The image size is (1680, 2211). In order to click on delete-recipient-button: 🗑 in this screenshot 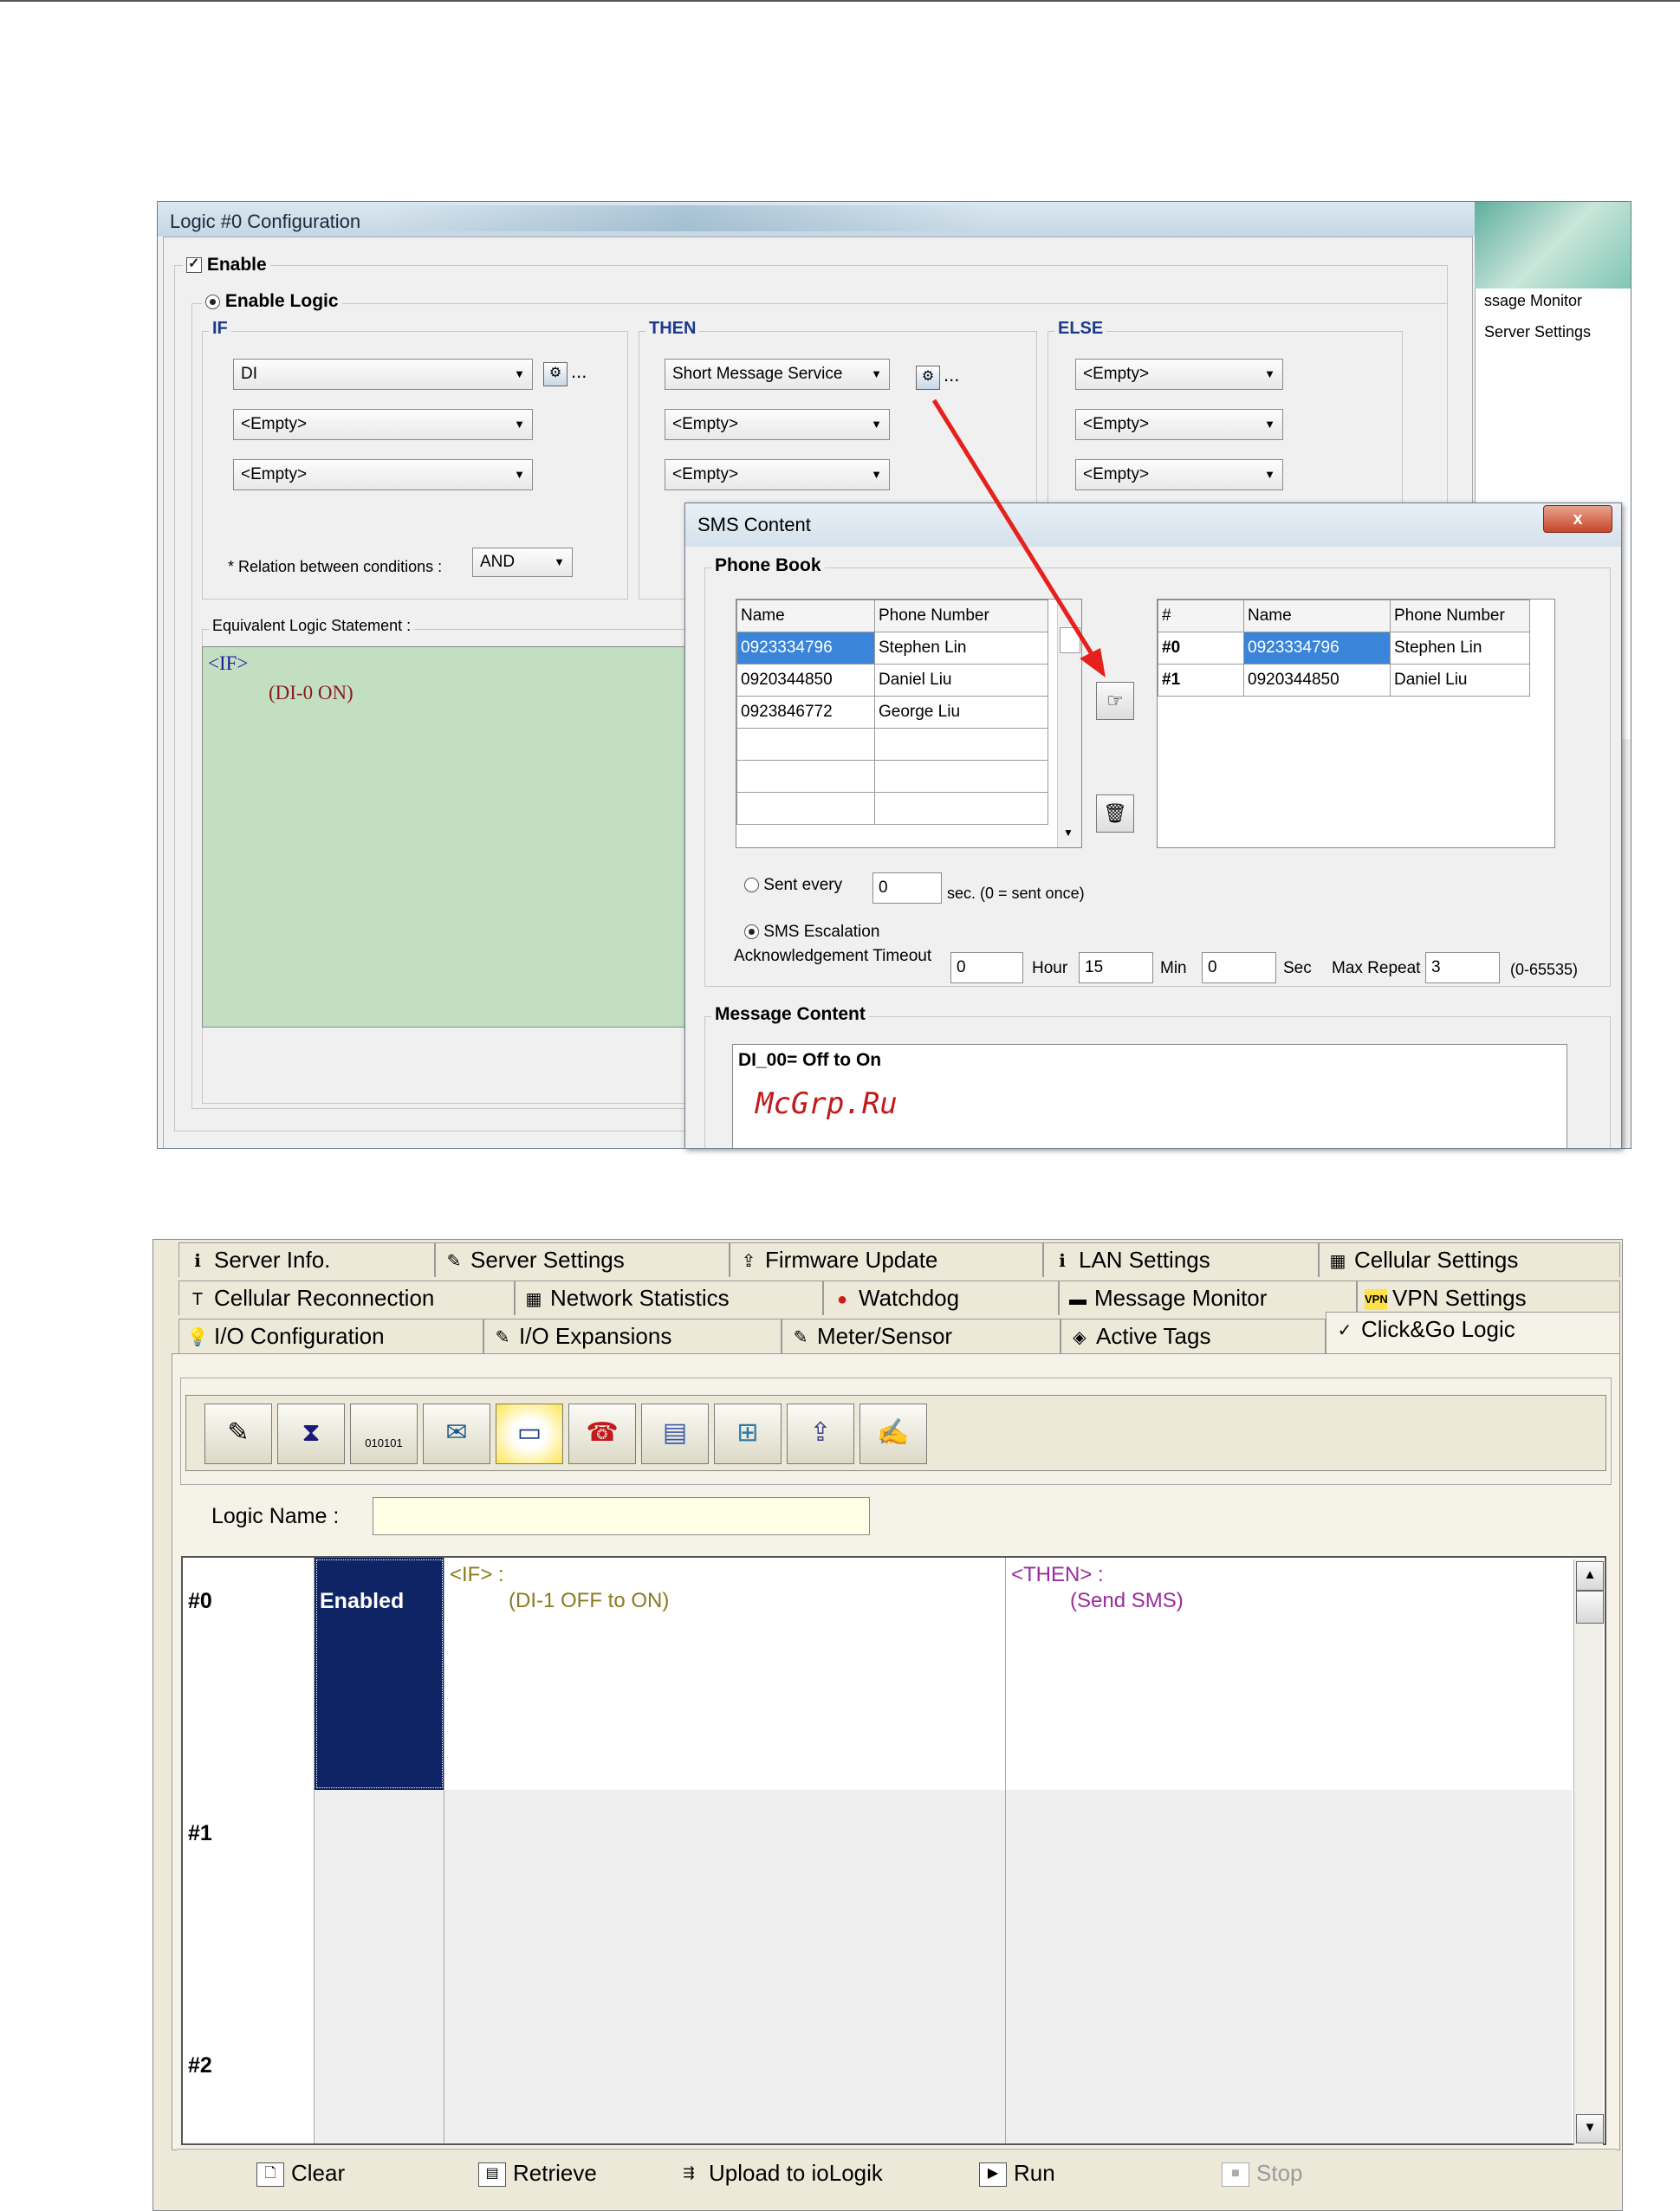, I will do `click(1115, 814)`.